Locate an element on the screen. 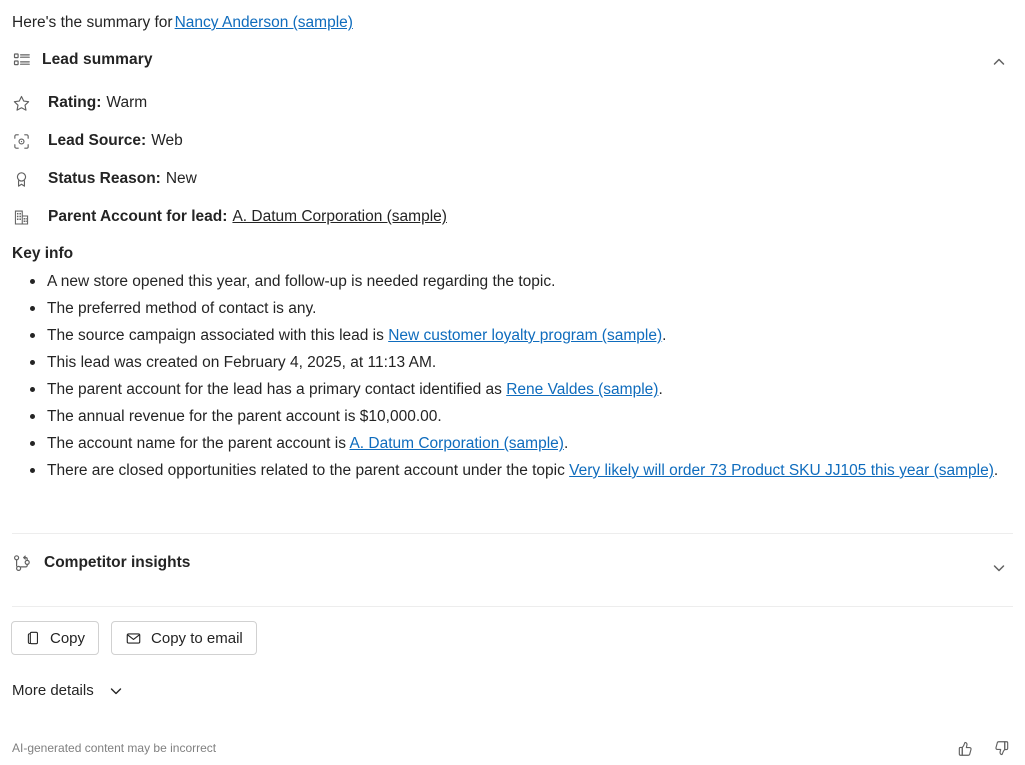 The image size is (1025, 765). subject-link: Nancy Anderson (sample) is located at coordinates (264, 22).